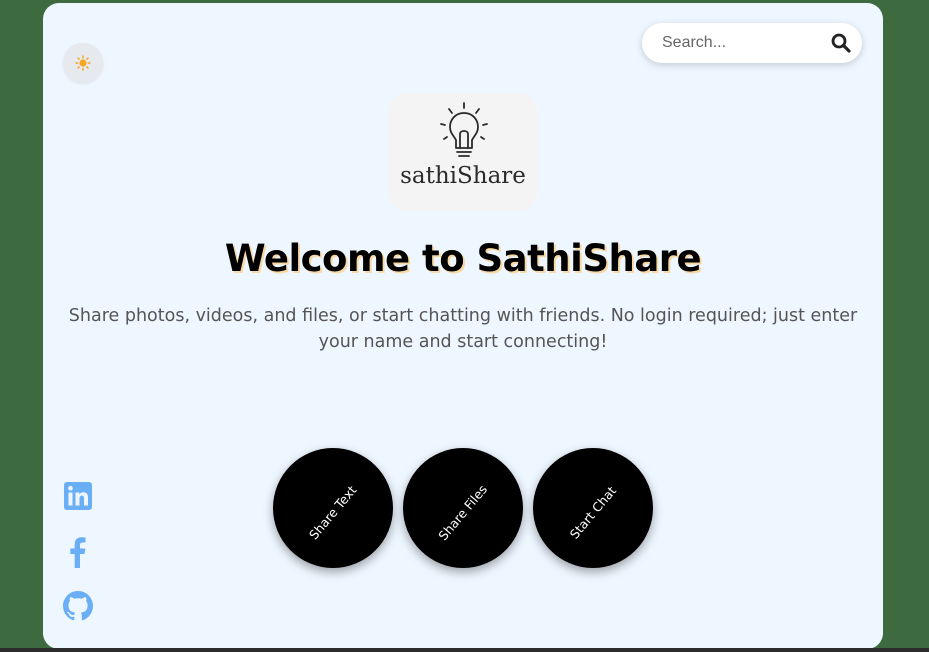 This screenshot has width=929, height=652. Describe the element at coordinates (333, 512) in the screenshot. I see `share-text-label: Share Text` at that location.